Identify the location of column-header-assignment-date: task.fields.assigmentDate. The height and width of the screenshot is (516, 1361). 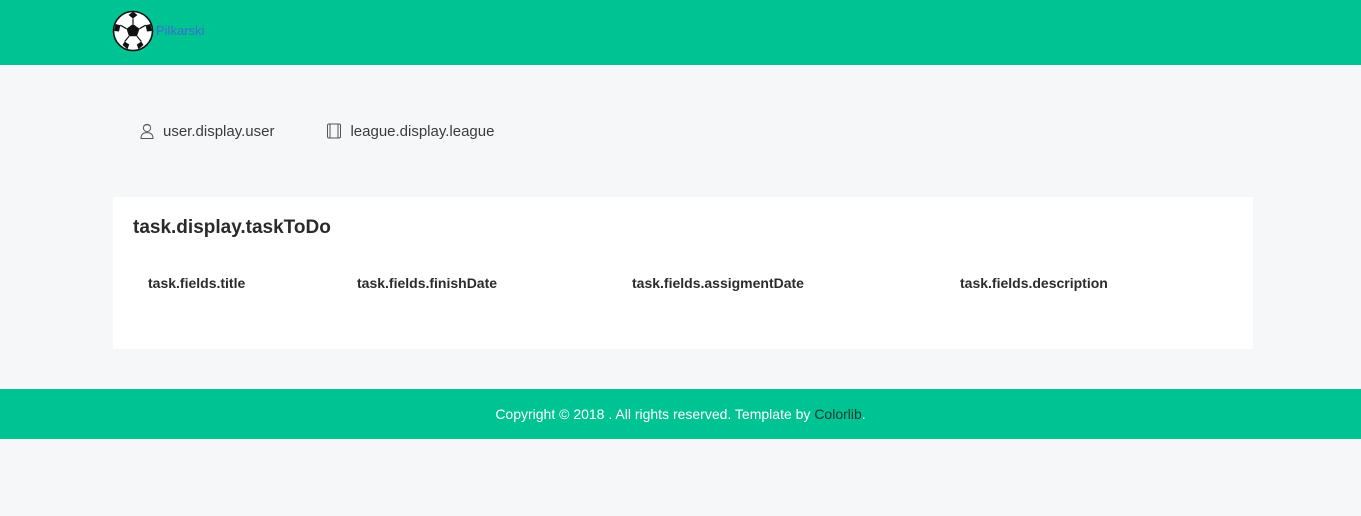
(718, 283).